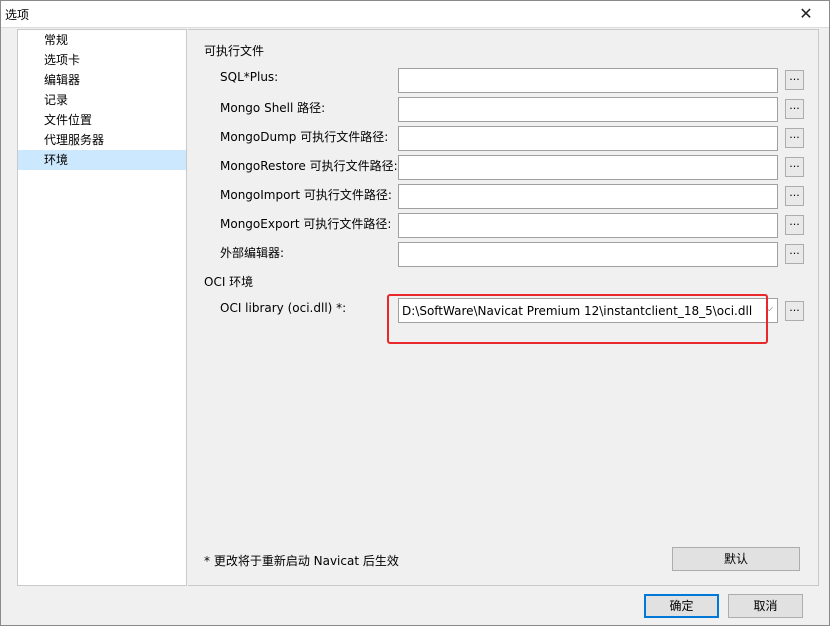 The image size is (832, 638). I want to click on sidebar-item-tabs: 选项卡, so click(102, 60).